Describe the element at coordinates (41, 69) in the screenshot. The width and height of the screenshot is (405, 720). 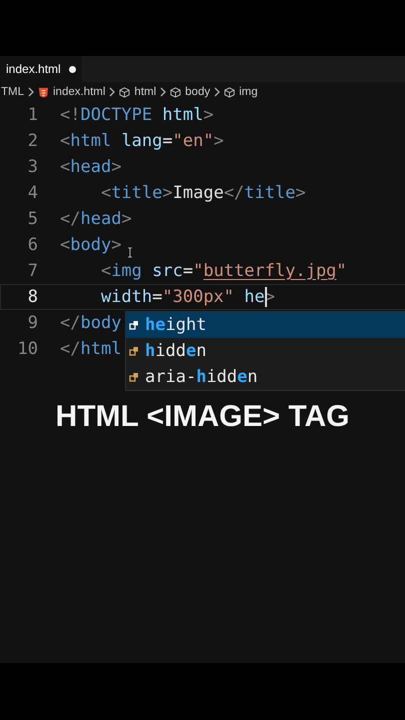
I see `editor-tab: index.html` at that location.